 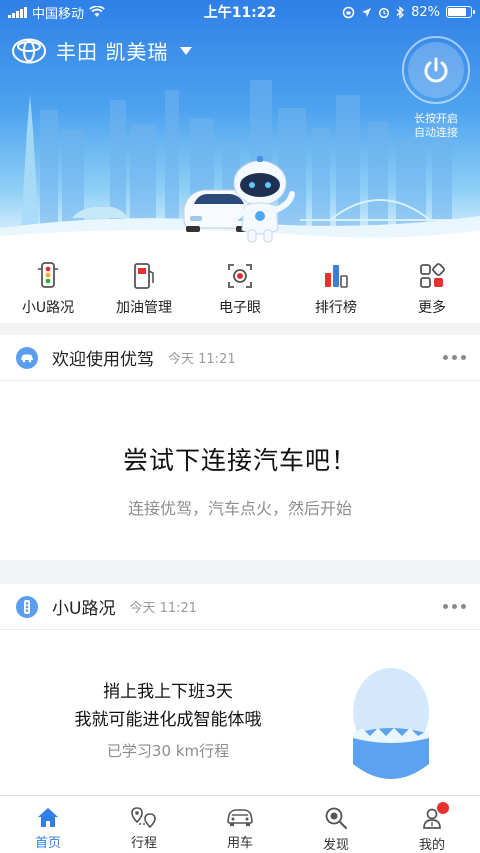 What do you see at coordinates (367, 12) in the screenshot?
I see `location-arrow-icon` at bounding box center [367, 12].